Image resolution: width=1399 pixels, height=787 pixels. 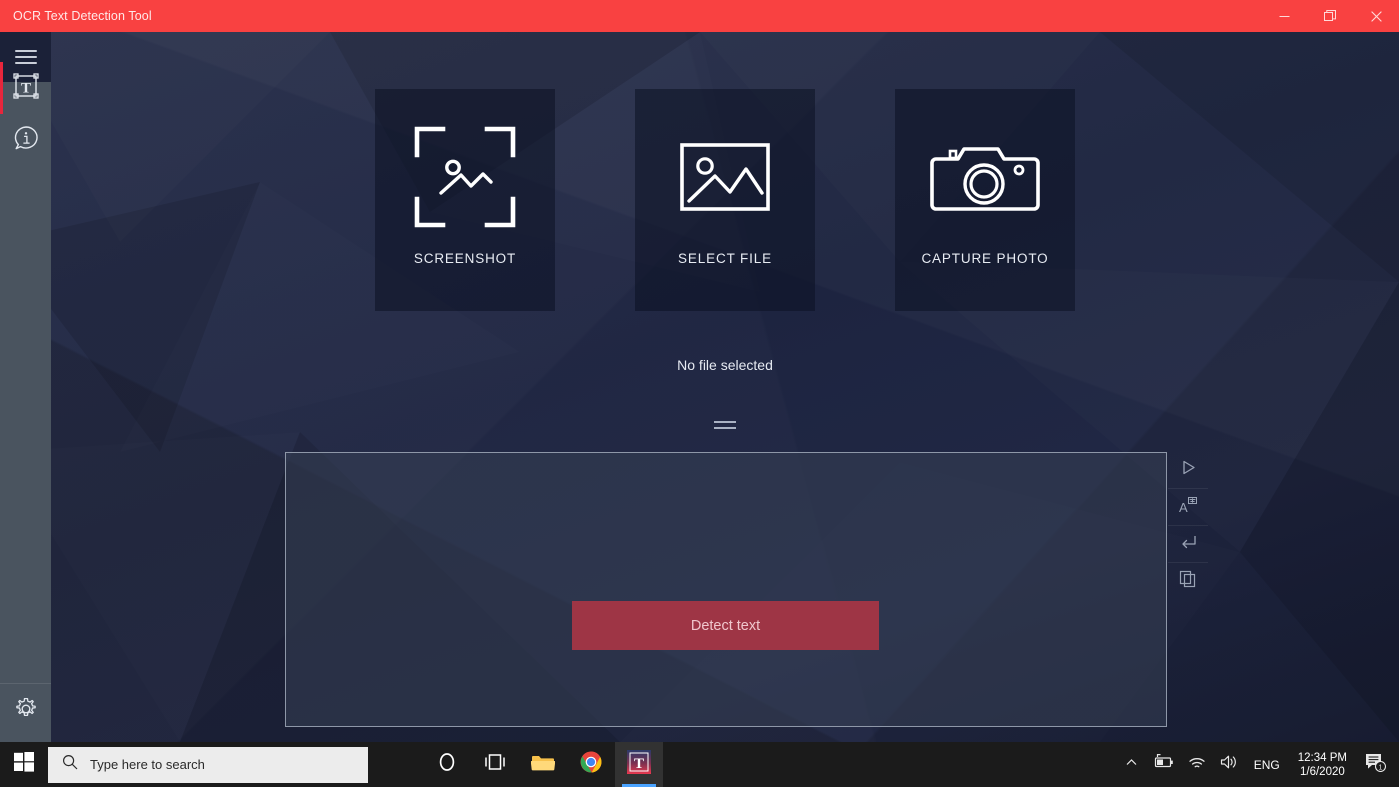 I want to click on select-file-card: SELECT FILE, so click(x=725, y=200).